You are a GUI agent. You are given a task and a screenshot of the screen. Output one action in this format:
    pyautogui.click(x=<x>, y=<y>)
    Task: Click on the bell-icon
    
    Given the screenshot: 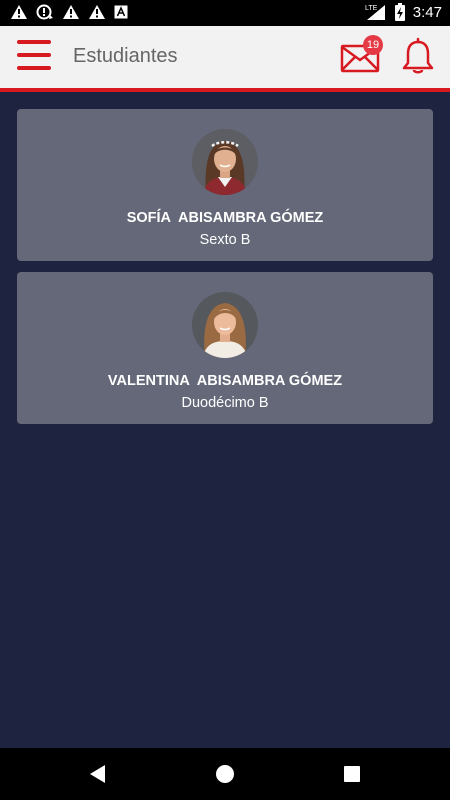 What is the action you would take?
    pyautogui.click(x=418, y=55)
    